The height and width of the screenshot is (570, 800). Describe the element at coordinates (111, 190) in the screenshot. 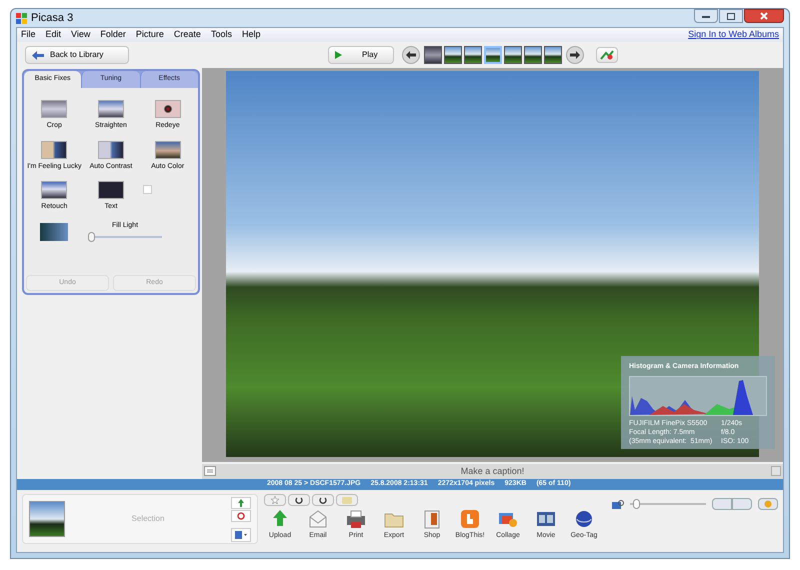

I see `text-sample-icon` at that location.